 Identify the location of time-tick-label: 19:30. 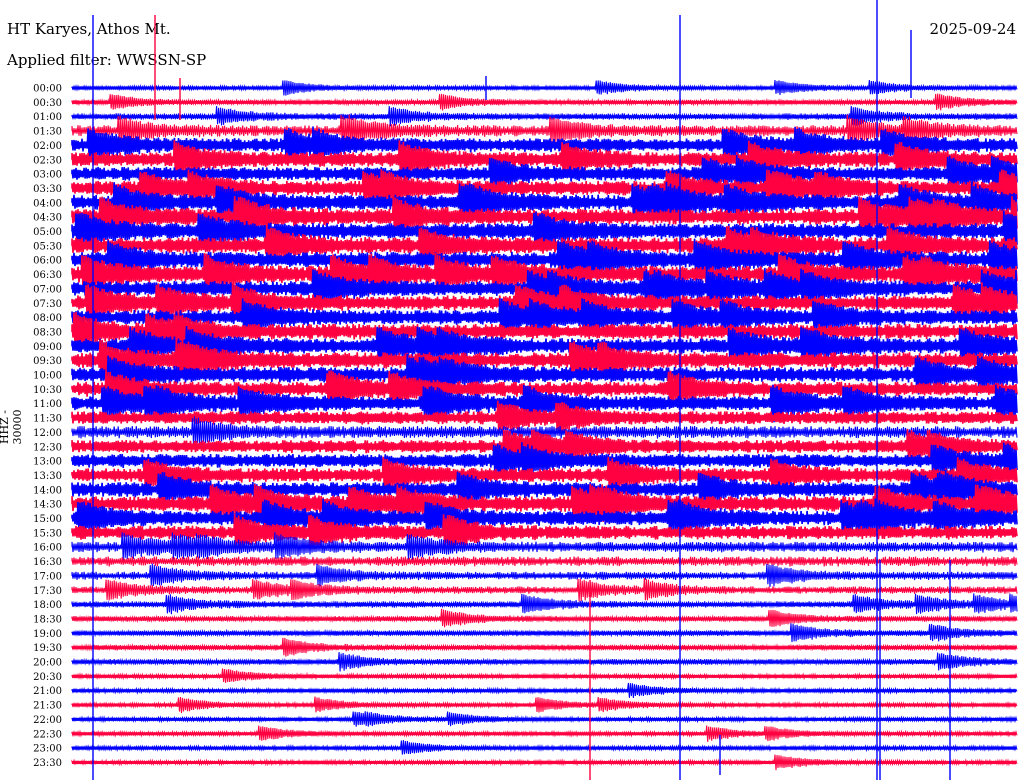
(47, 648).